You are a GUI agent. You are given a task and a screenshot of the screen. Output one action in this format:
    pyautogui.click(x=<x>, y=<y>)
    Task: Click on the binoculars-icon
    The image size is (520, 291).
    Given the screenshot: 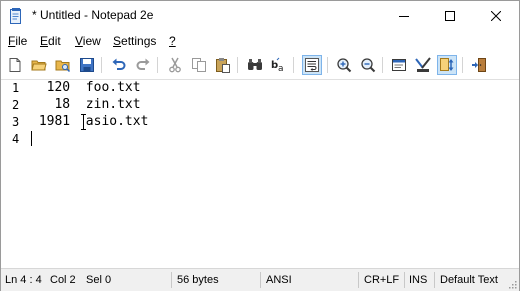 What is the action you would take?
    pyautogui.click(x=255, y=64)
    